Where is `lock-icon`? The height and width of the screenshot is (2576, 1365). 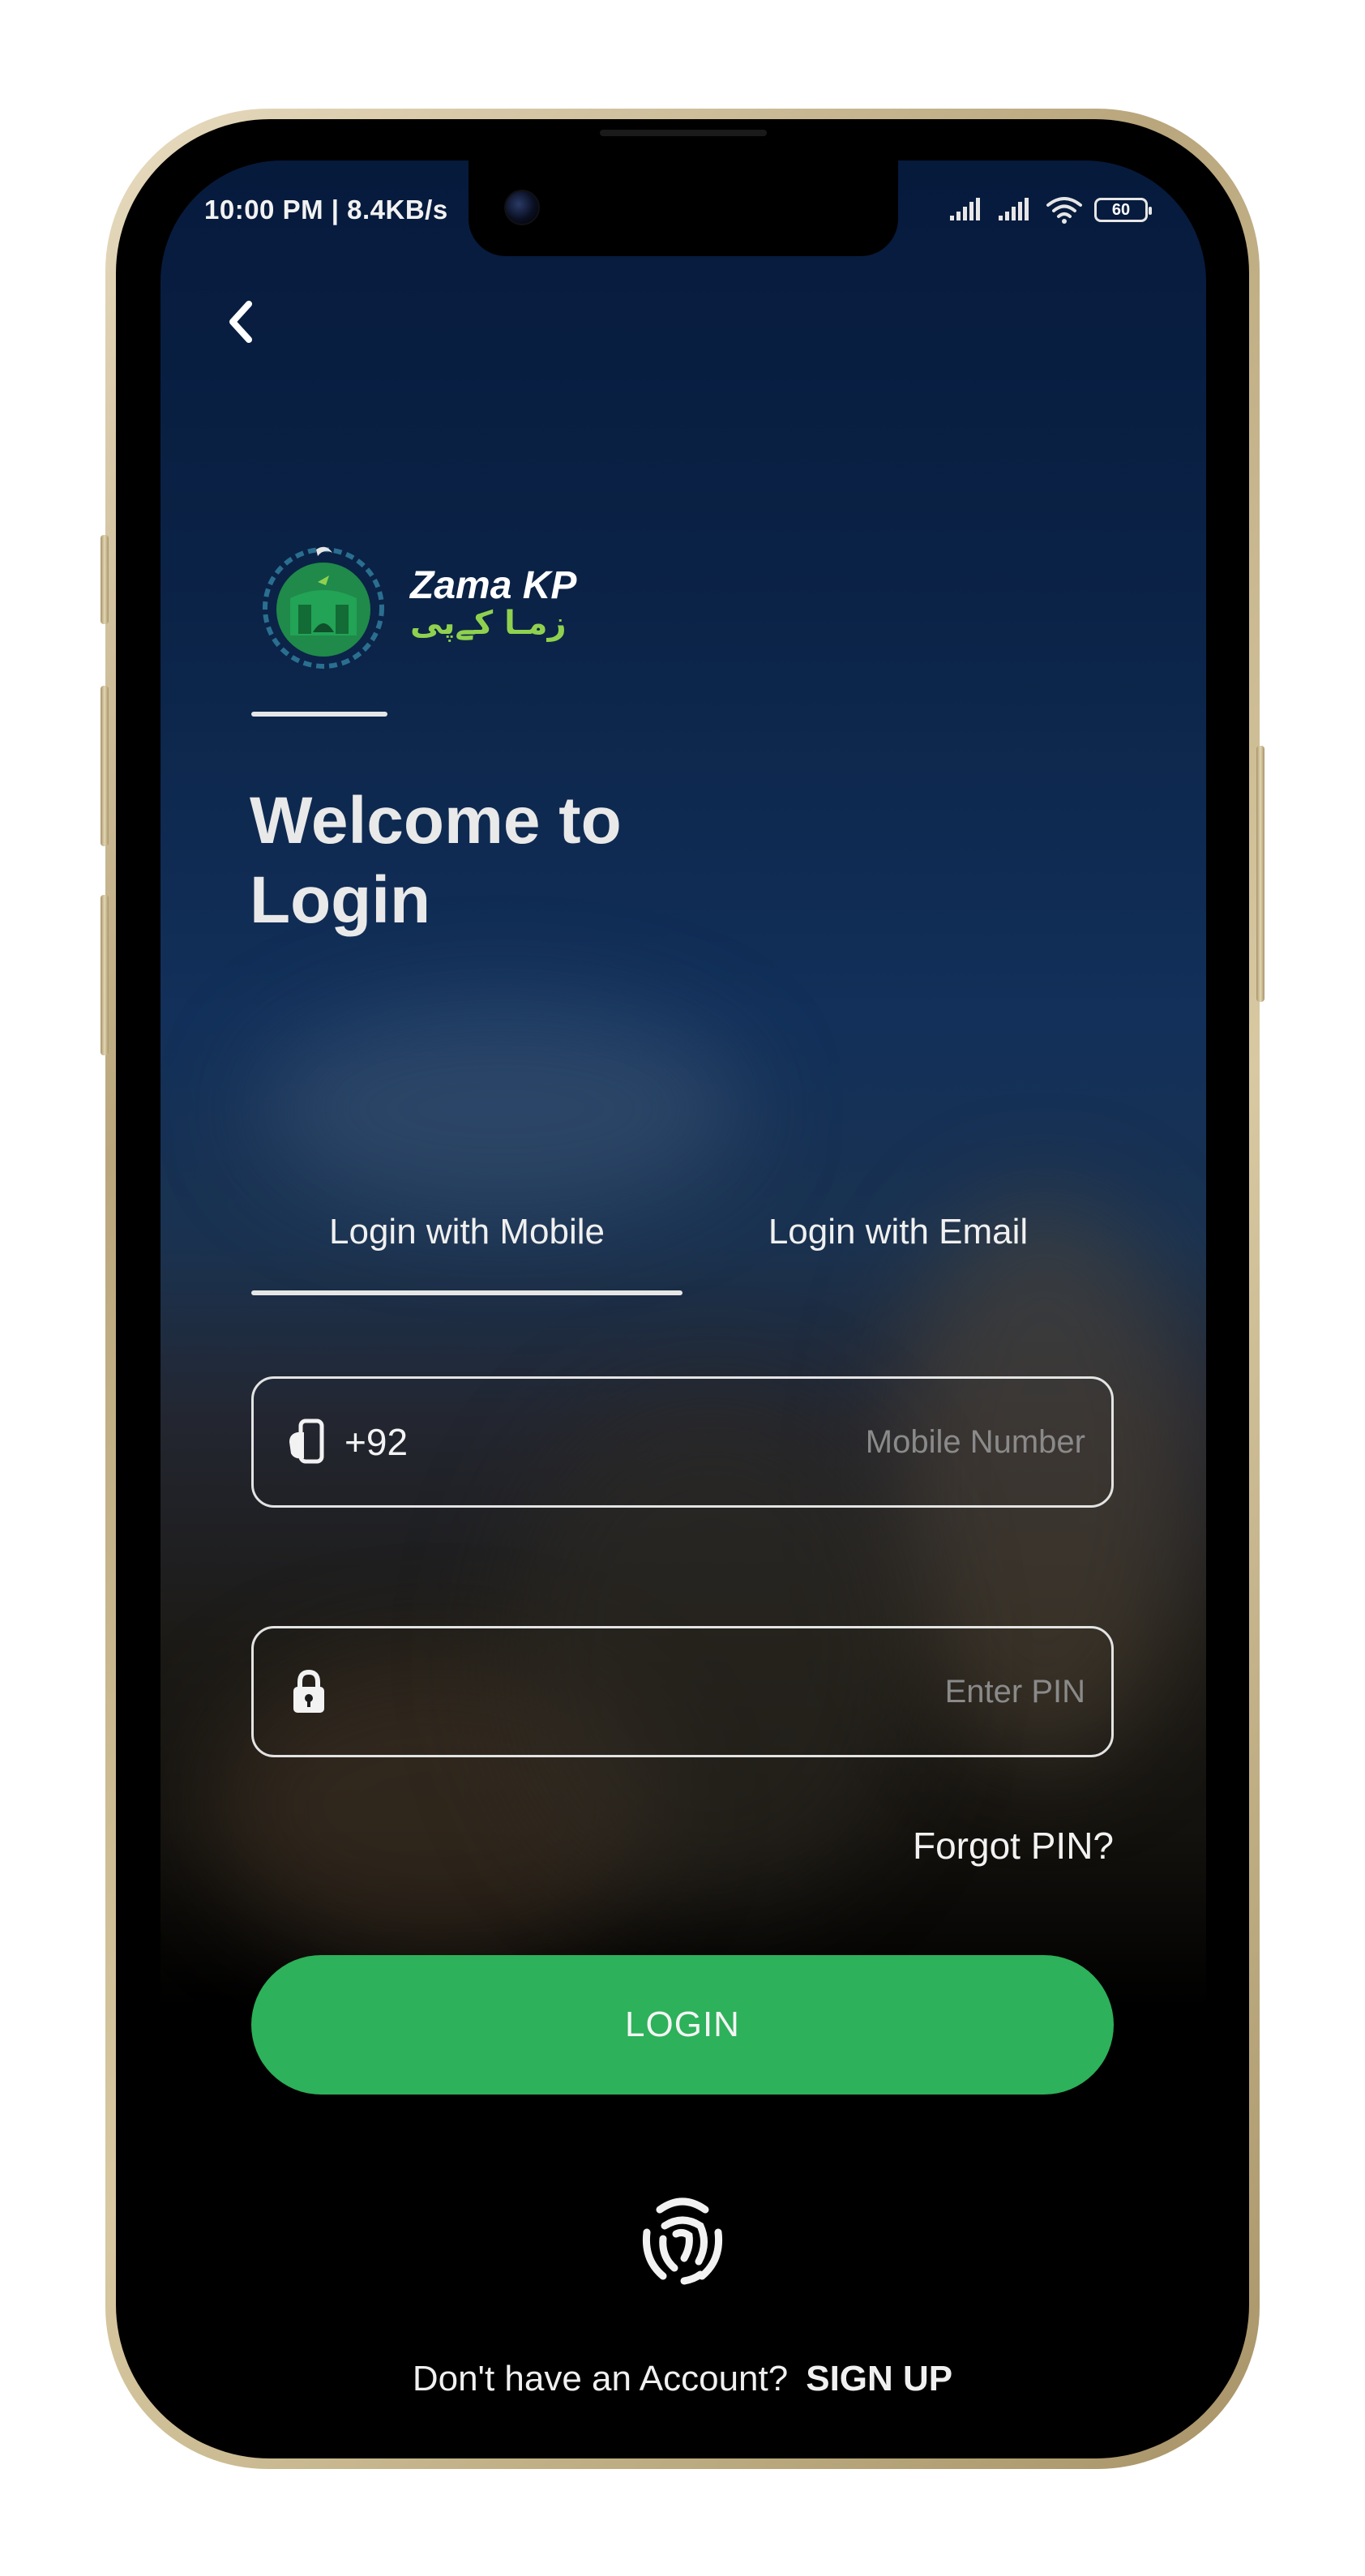 lock-icon is located at coordinates (309, 1691).